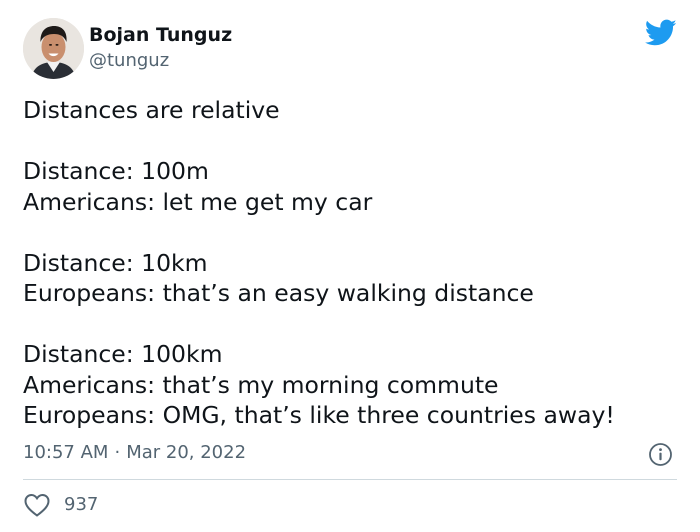 Image resolution: width=700 pixels, height=532 pixels. Describe the element at coordinates (37, 505) in the screenshot. I see `heart-icon` at that location.